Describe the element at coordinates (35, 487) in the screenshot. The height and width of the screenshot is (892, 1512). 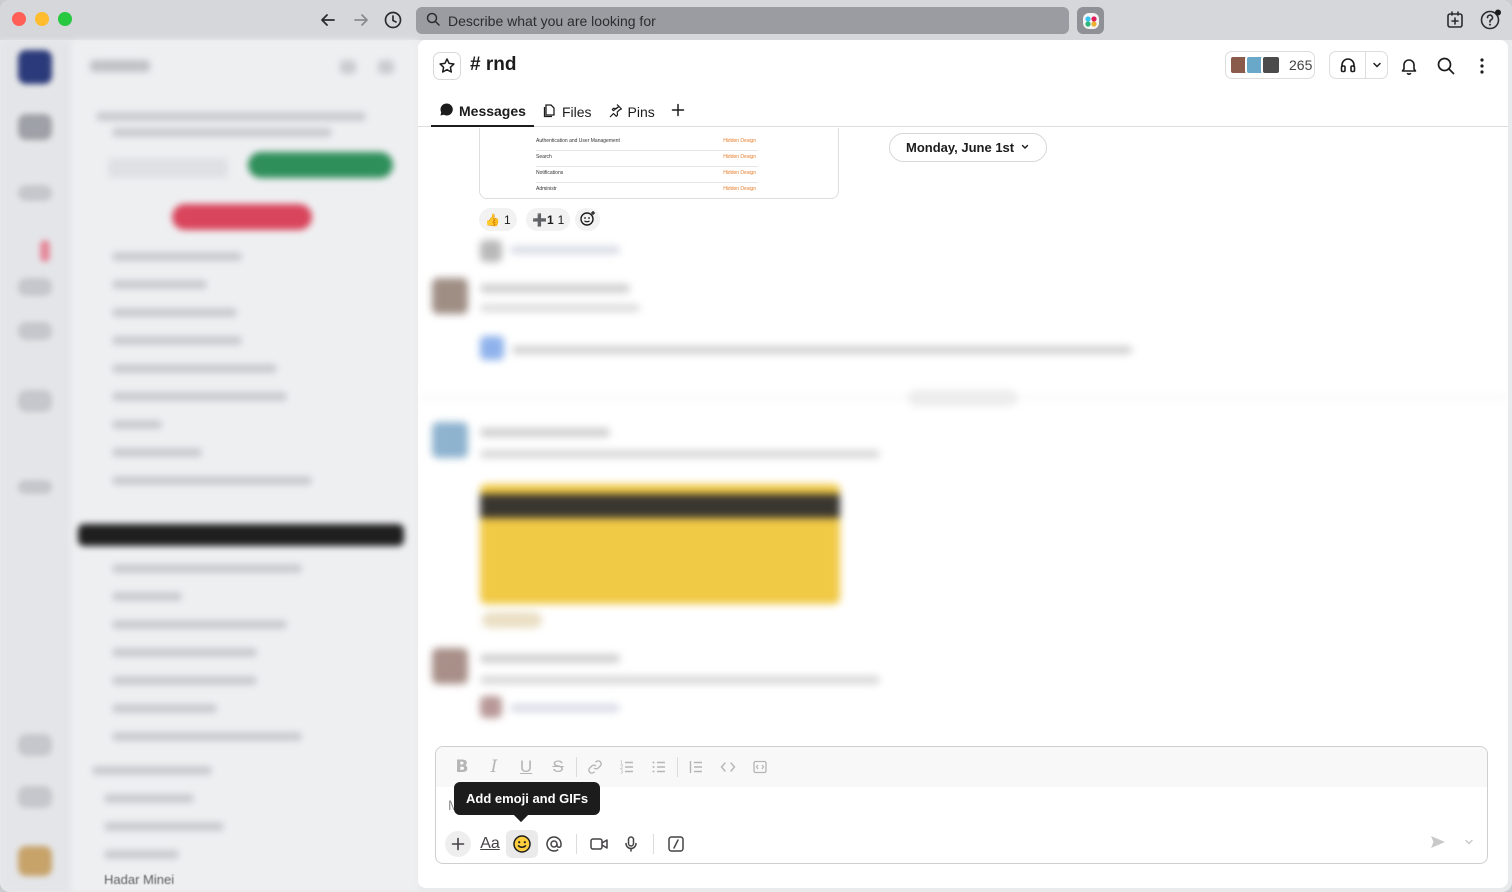
I see `add-icon` at that location.